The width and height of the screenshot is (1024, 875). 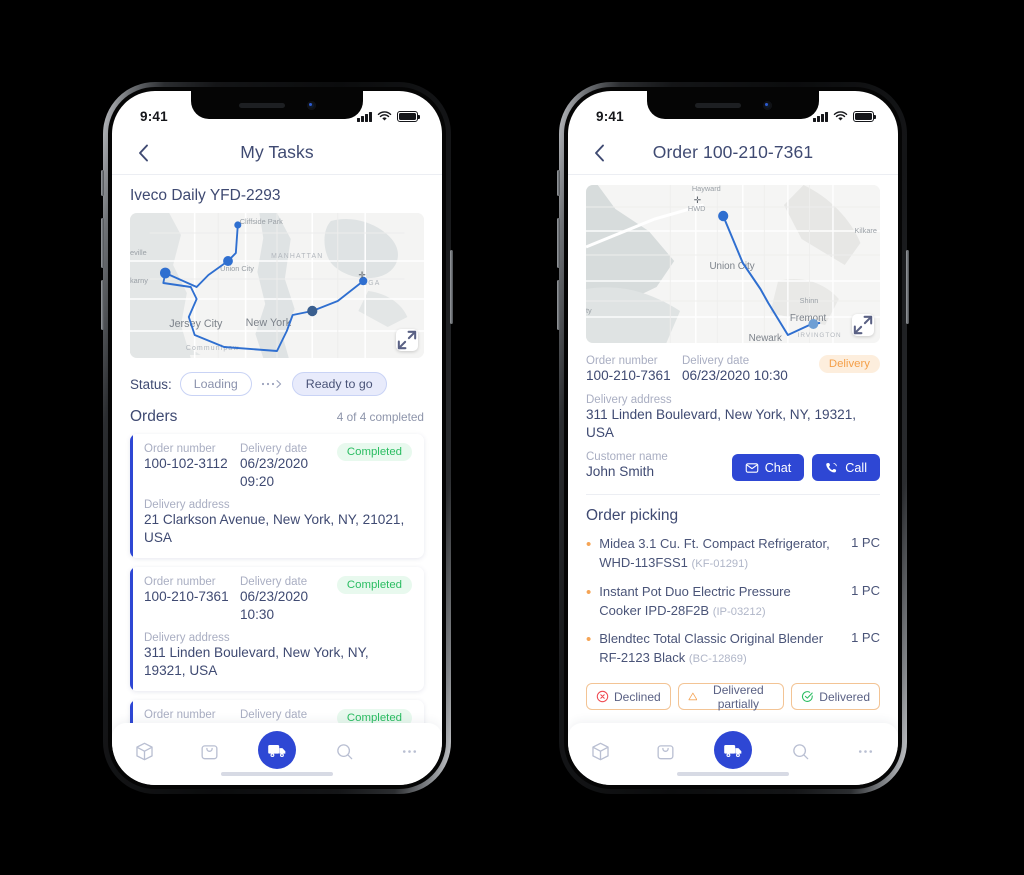 I want to click on front-camera-icon, so click(x=311, y=105).